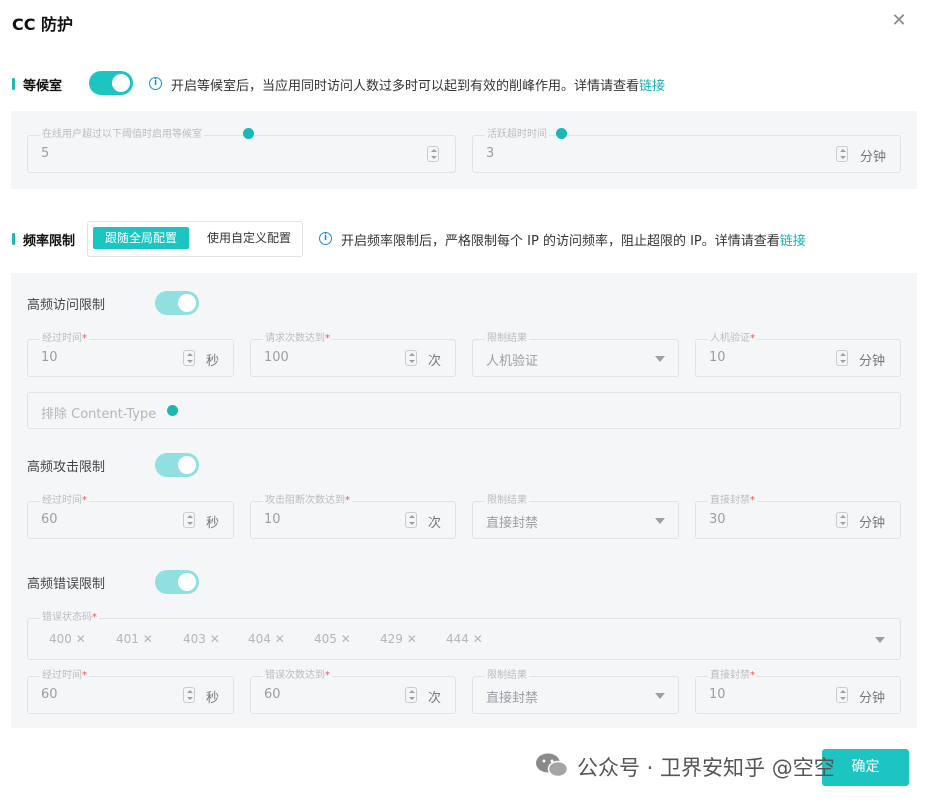  I want to click on rate-limit-link: 链接, so click(793, 241).